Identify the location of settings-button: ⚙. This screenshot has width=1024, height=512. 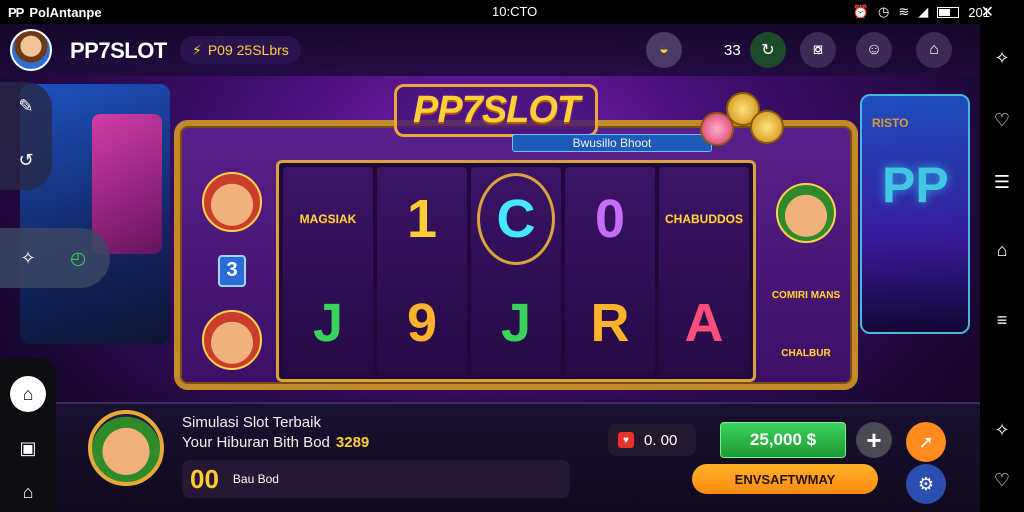
(926, 484).